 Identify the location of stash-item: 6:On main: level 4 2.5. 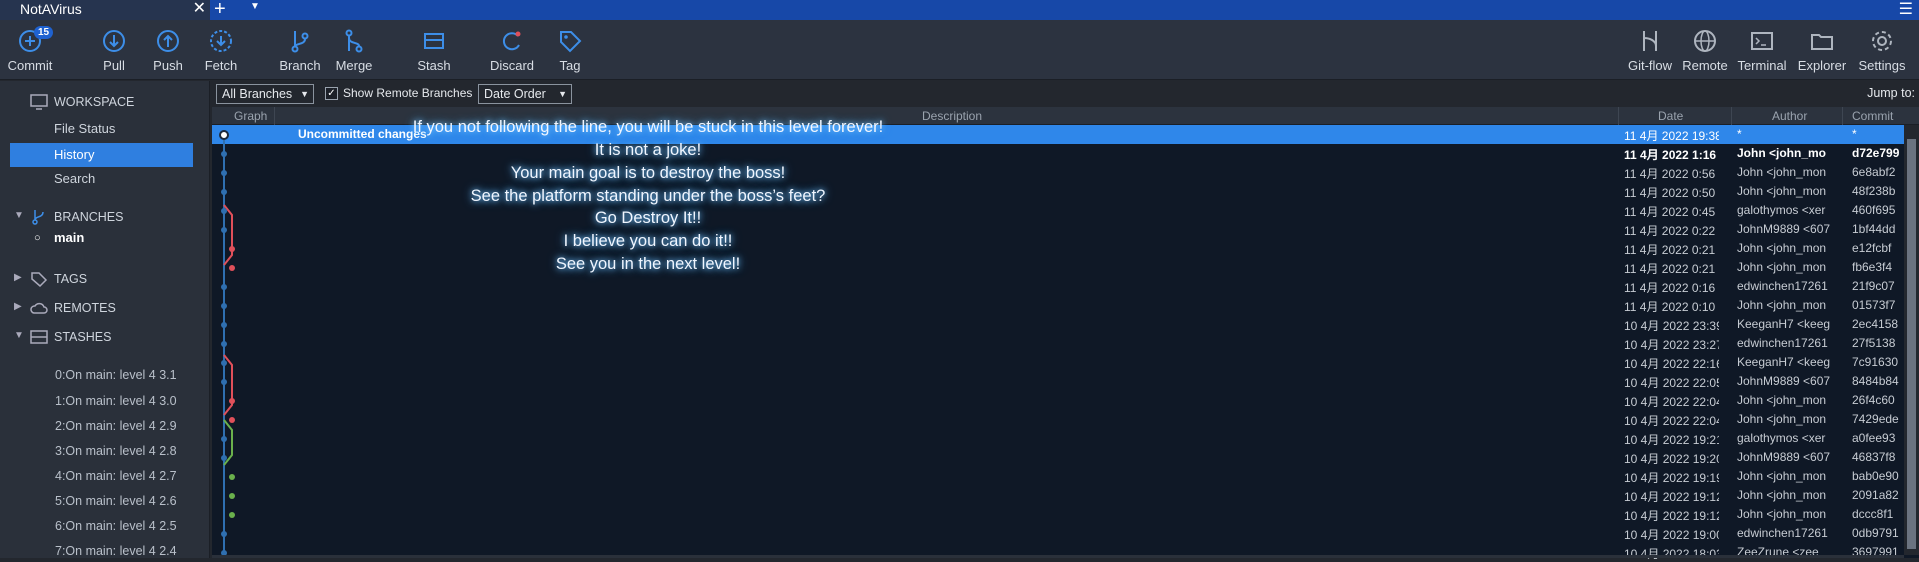
(116, 526).